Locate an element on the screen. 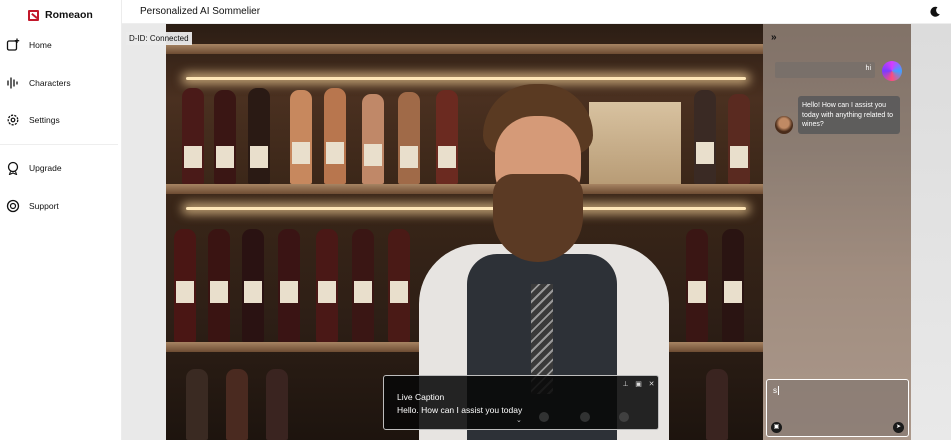  brand-name: Romeaon is located at coordinates (69, 15).